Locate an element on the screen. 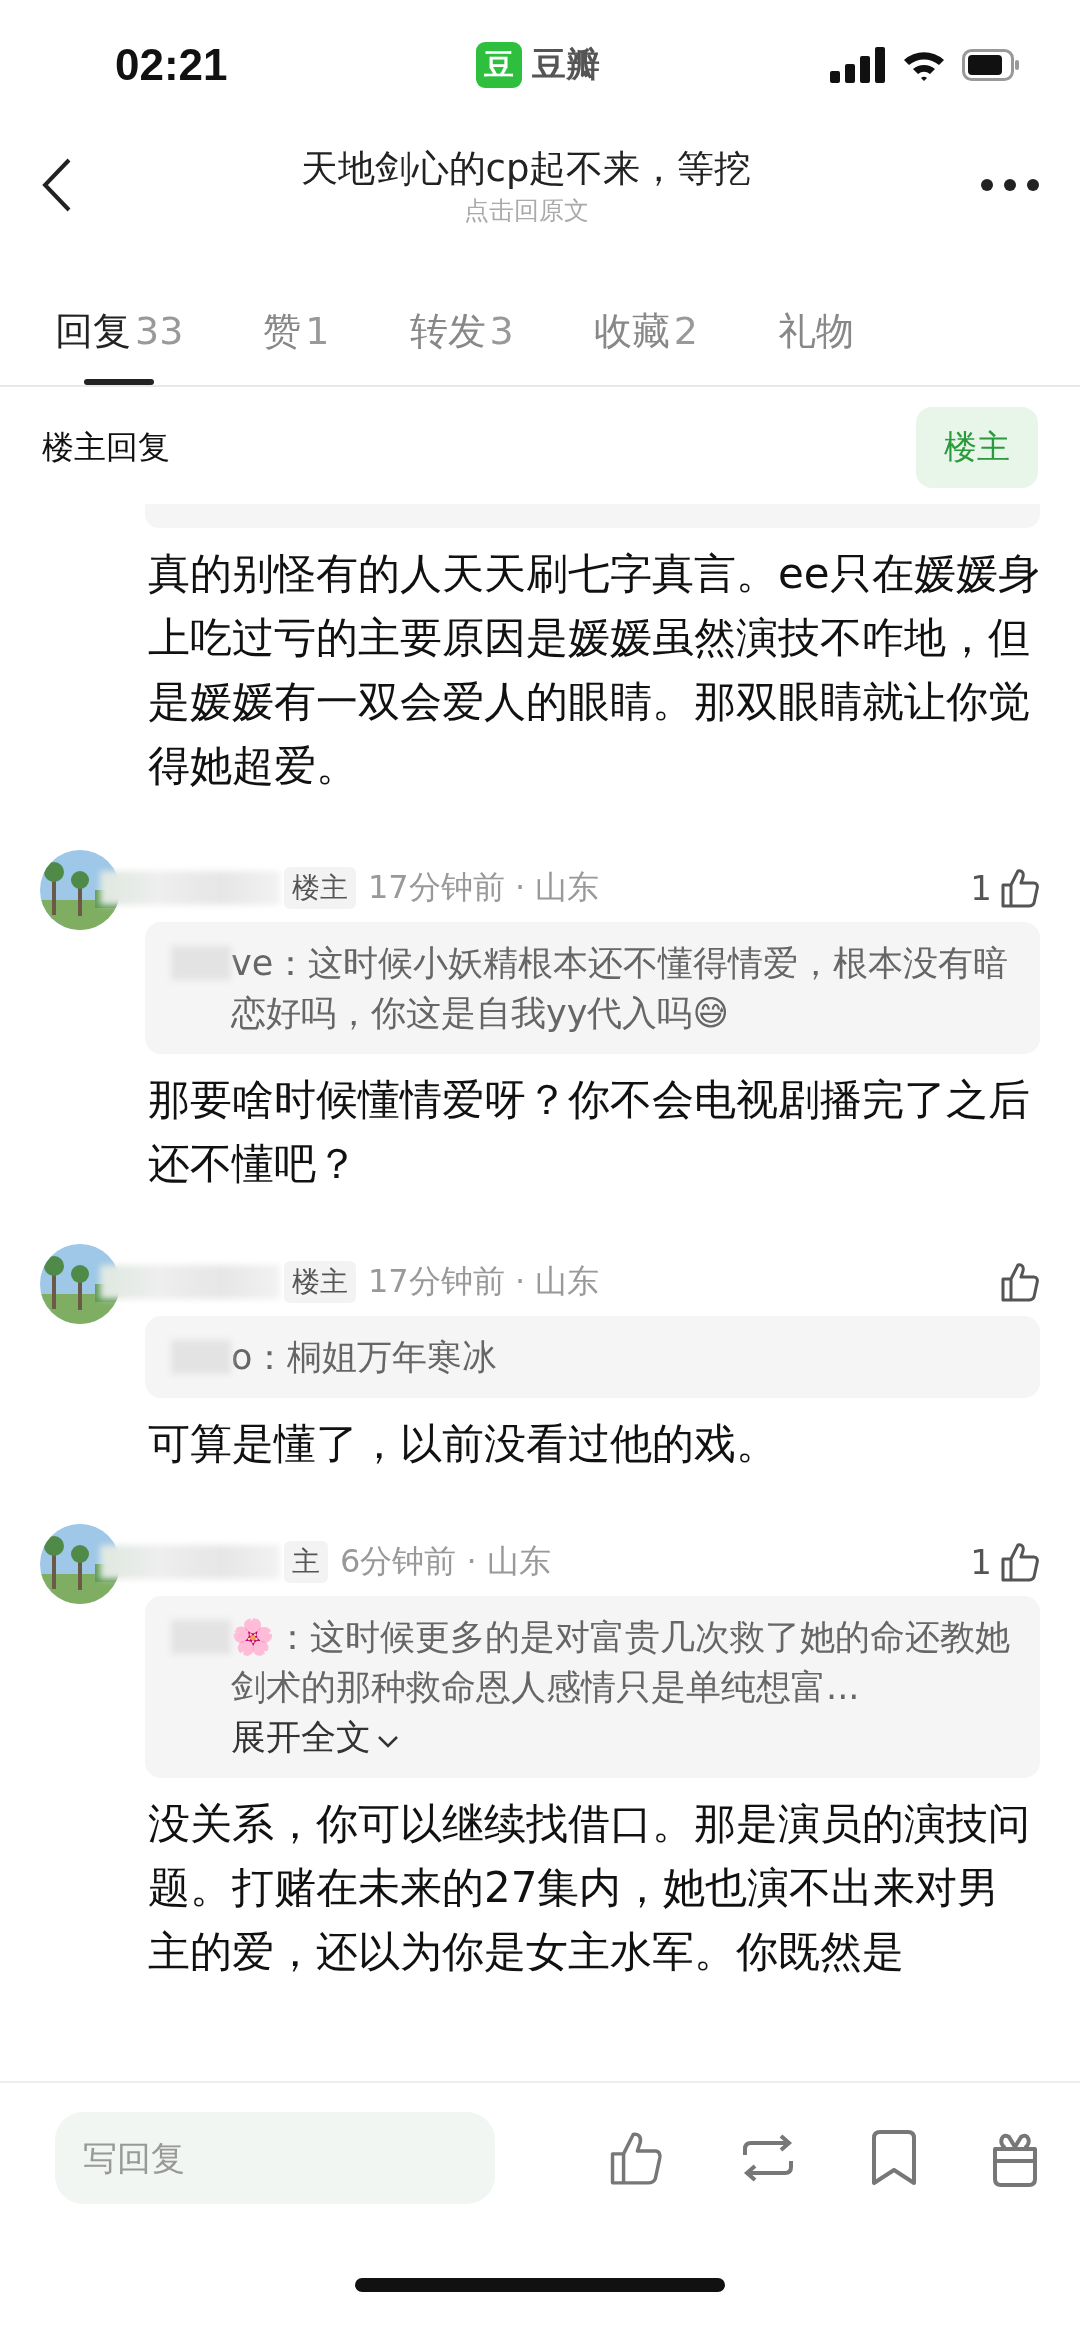 This screenshot has width=1080, height=2337. back-icon is located at coordinates (57, 185).